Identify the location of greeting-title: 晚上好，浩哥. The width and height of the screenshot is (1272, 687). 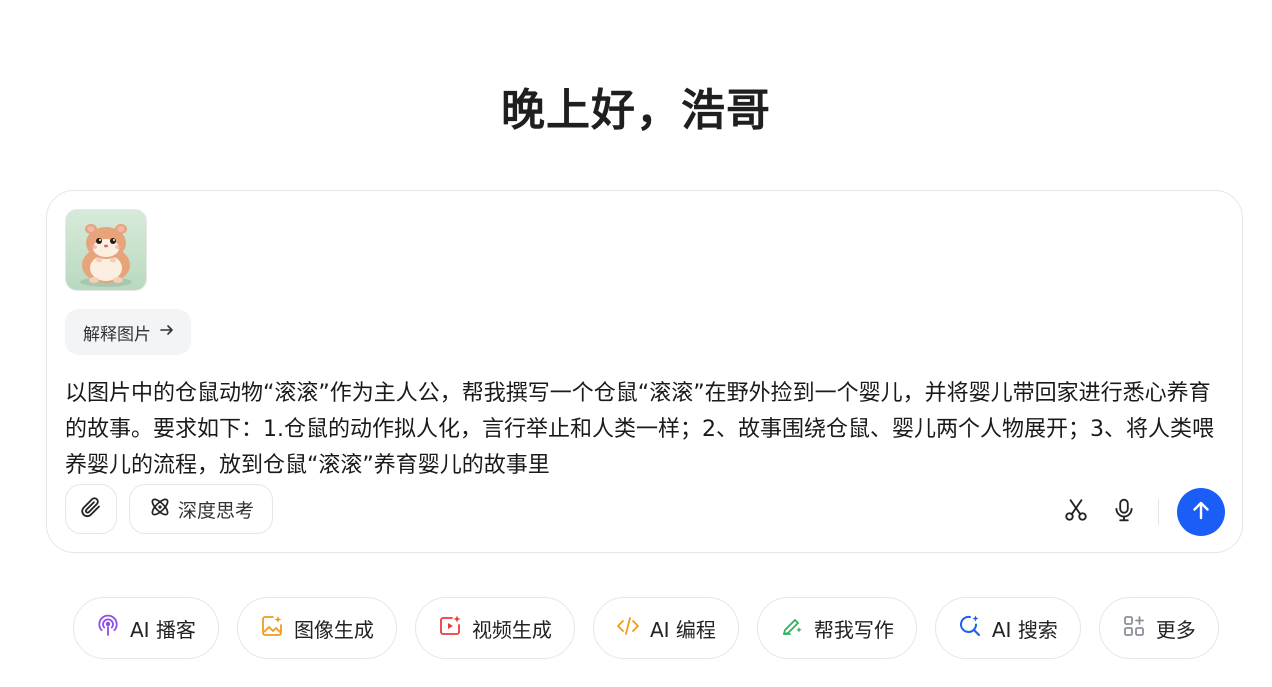
(636, 110).